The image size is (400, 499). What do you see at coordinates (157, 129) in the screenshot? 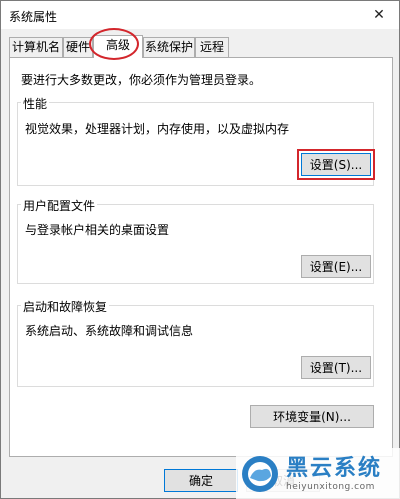
I see `performance-description: 视觉效果，处理器计划，内存使用，以及虚拟内存` at bounding box center [157, 129].